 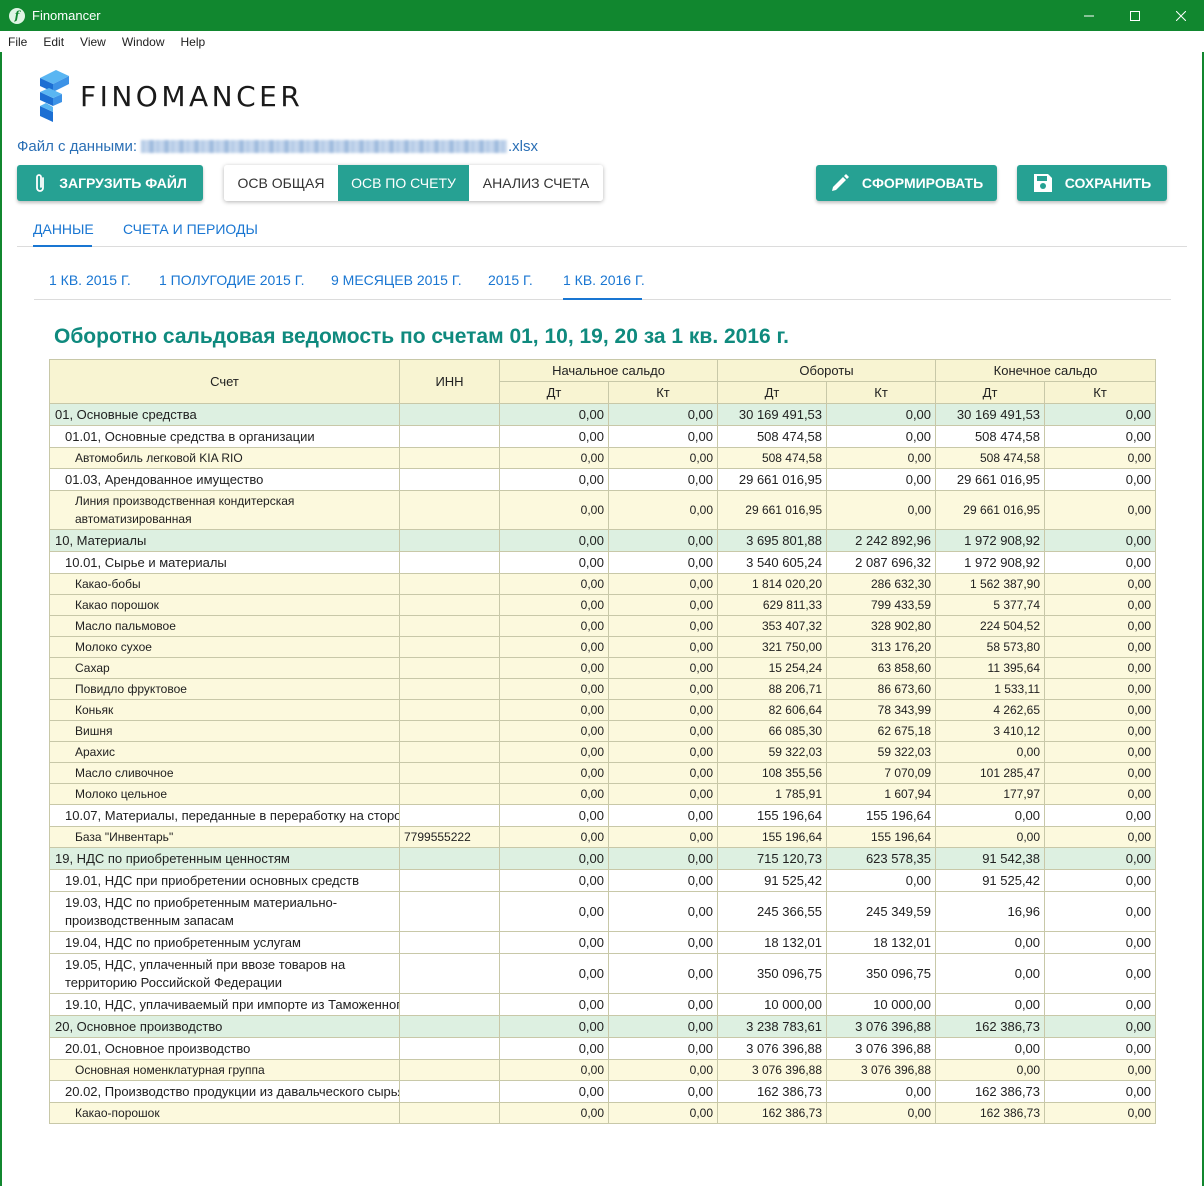 What do you see at coordinates (281, 183) in the screenshot?
I see `segment-osv-general: ОСВ ОБЩАЯ` at bounding box center [281, 183].